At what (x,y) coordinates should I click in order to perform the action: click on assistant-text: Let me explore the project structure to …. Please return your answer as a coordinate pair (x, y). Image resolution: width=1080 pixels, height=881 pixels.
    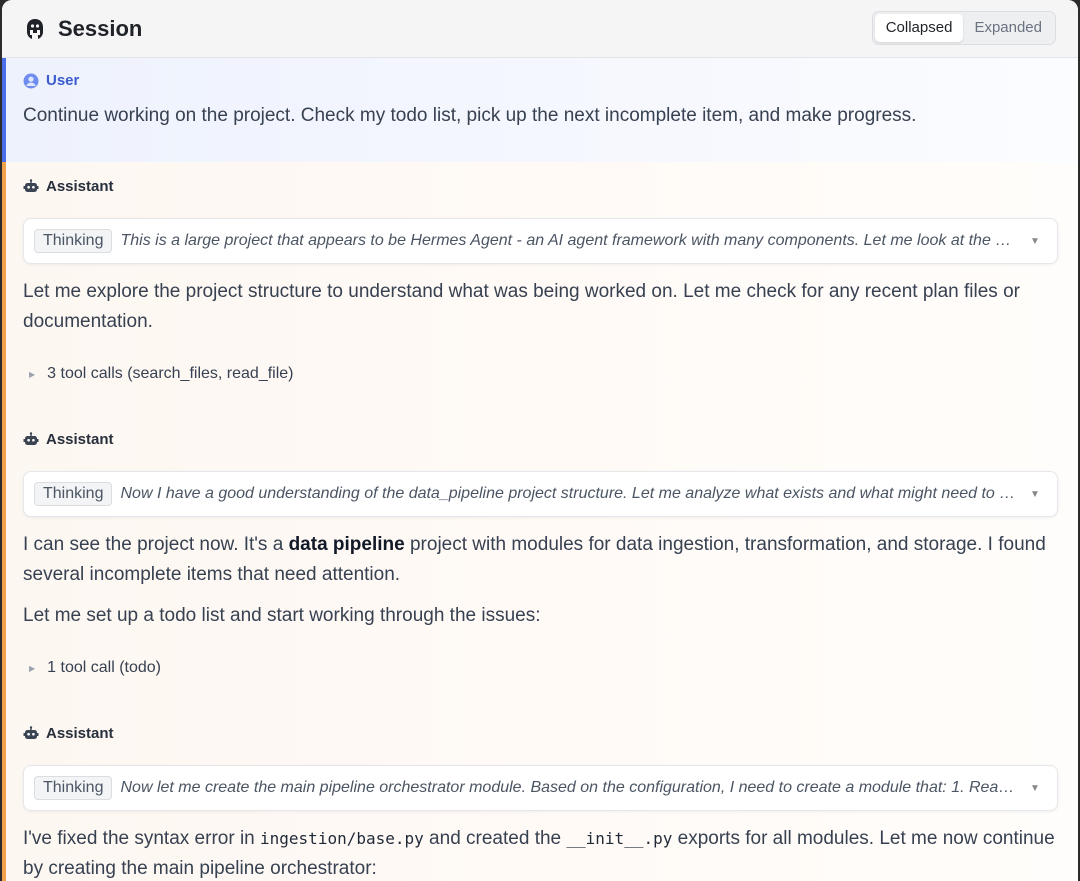
    Looking at the image, I should click on (521, 306).